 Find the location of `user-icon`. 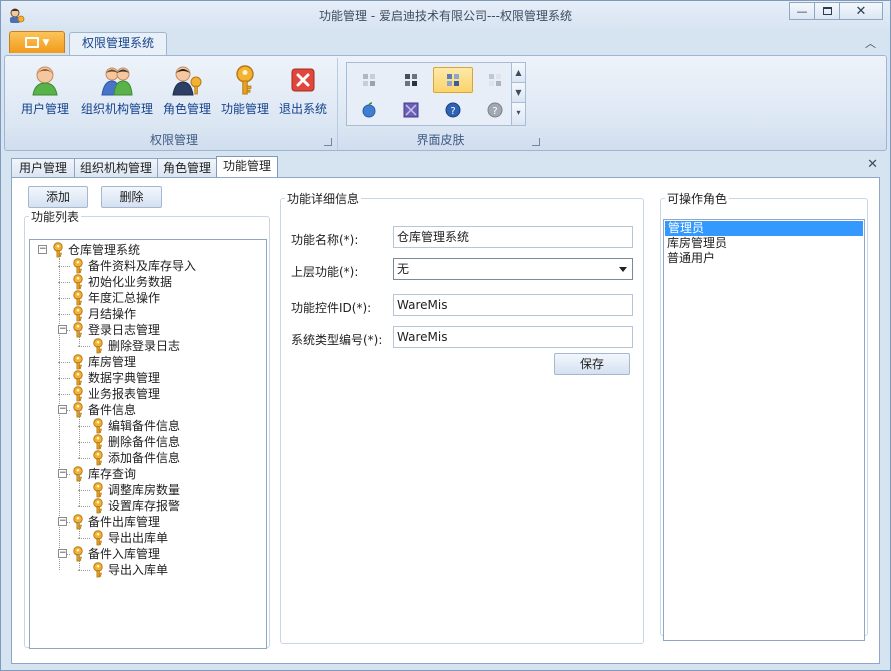

user-icon is located at coordinates (45, 81).